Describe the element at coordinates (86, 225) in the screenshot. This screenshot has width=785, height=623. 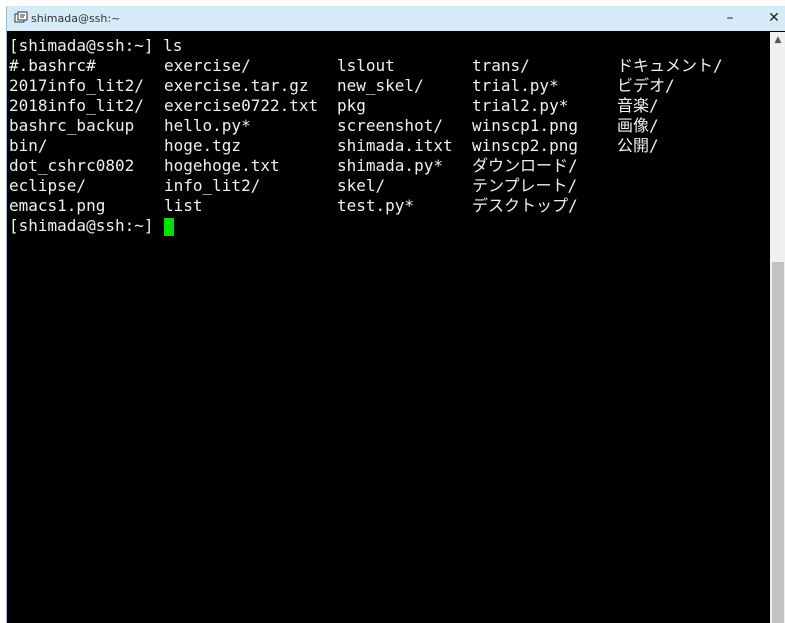
I see `prompt-line: [shimada@ssh:~]` at that location.